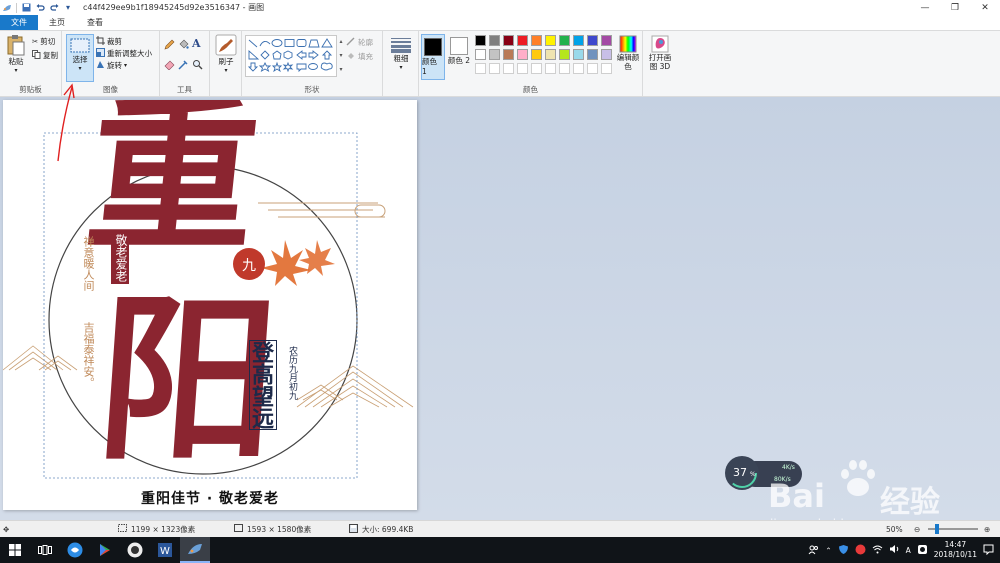 The width and height of the screenshot is (1000, 563). What do you see at coordinates (125, 65) in the screenshot?
I see `rotate-dropdown-icon: ▾` at bounding box center [125, 65].